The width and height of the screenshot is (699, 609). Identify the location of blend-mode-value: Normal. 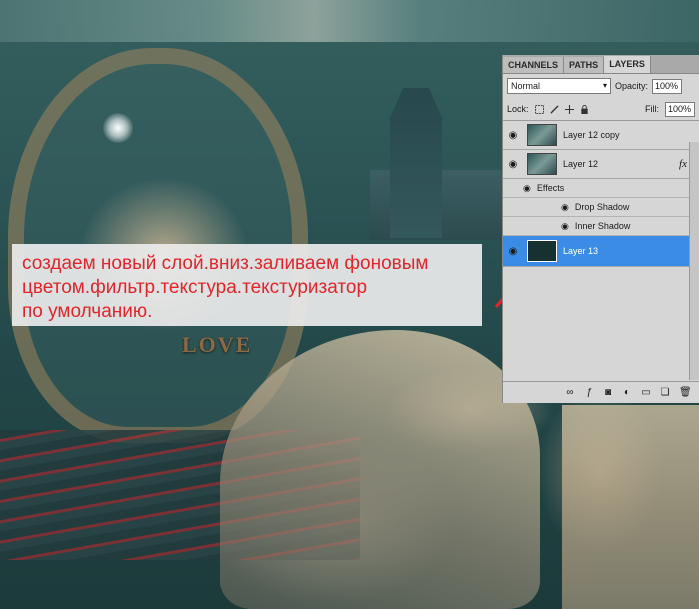
(526, 86).